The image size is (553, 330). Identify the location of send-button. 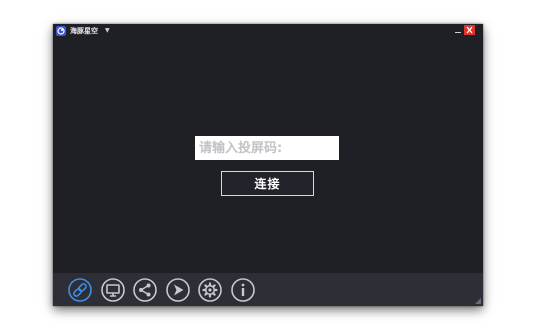
(178, 290).